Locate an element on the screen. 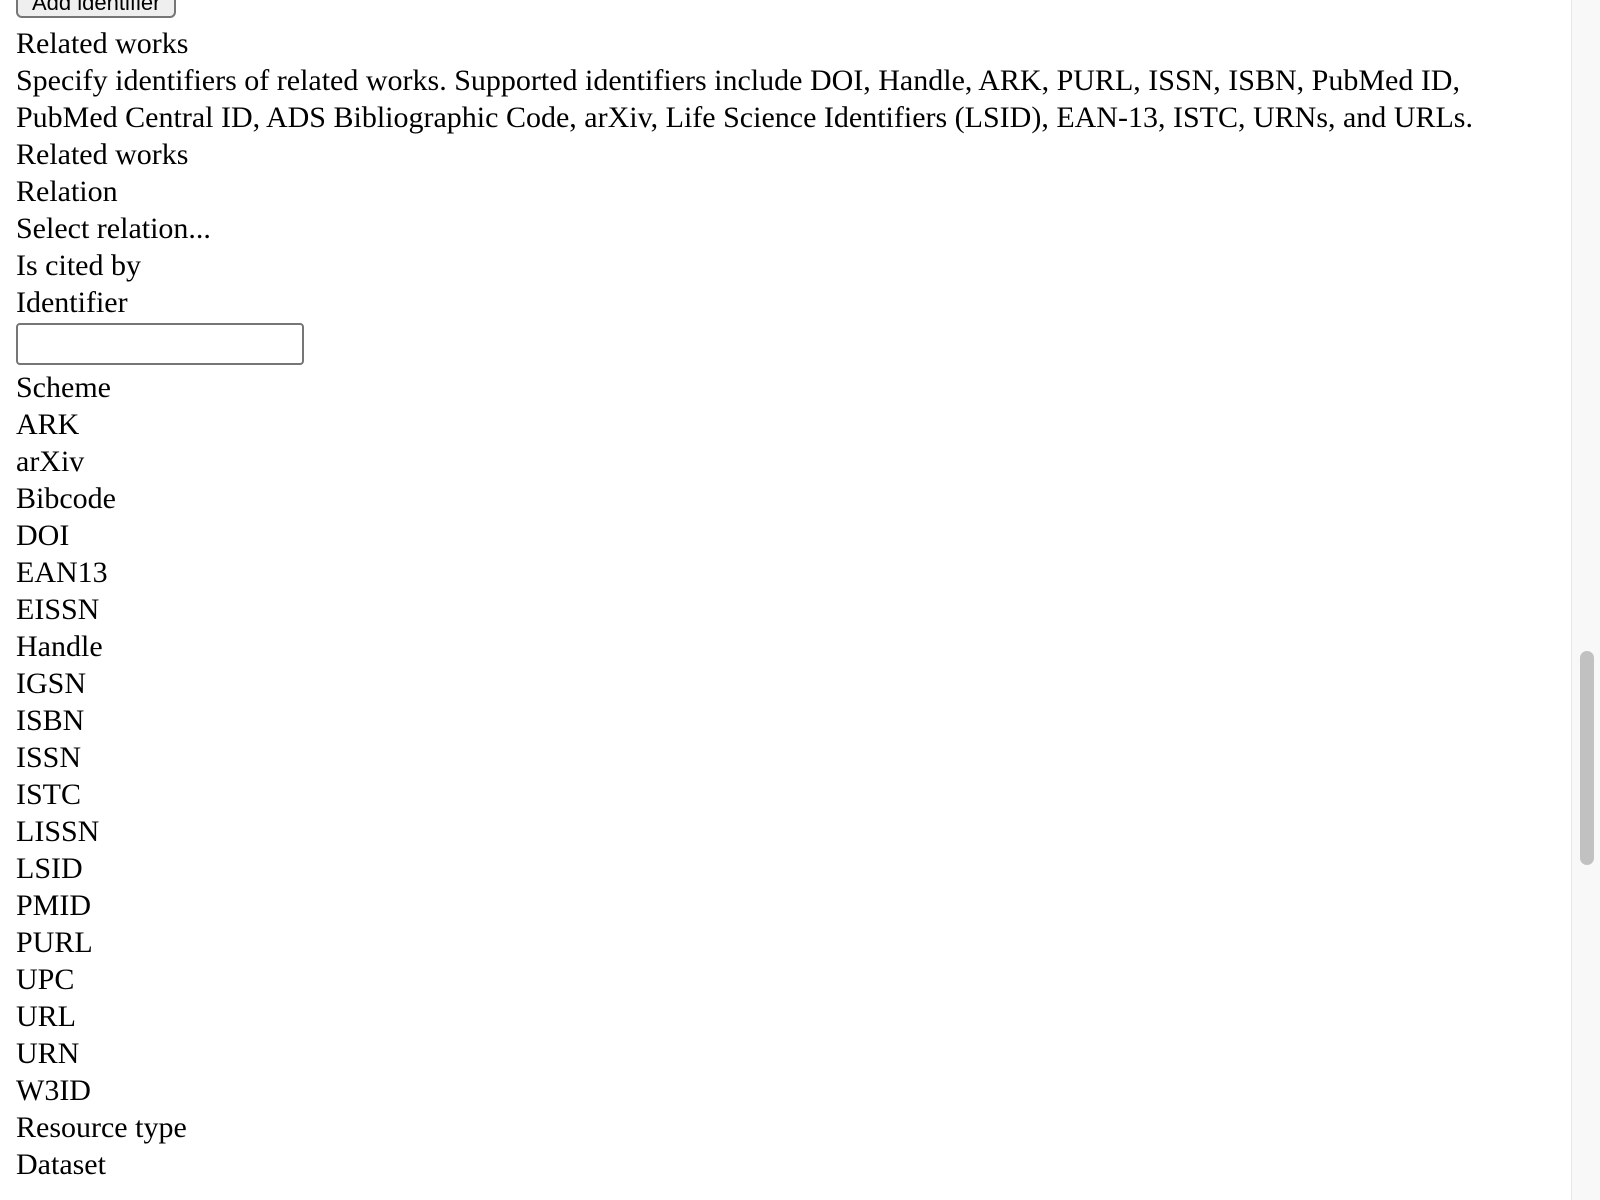 The width and height of the screenshot is (1600, 1200). resource-type-option-dataset: Dataset is located at coordinates (776, 1164).